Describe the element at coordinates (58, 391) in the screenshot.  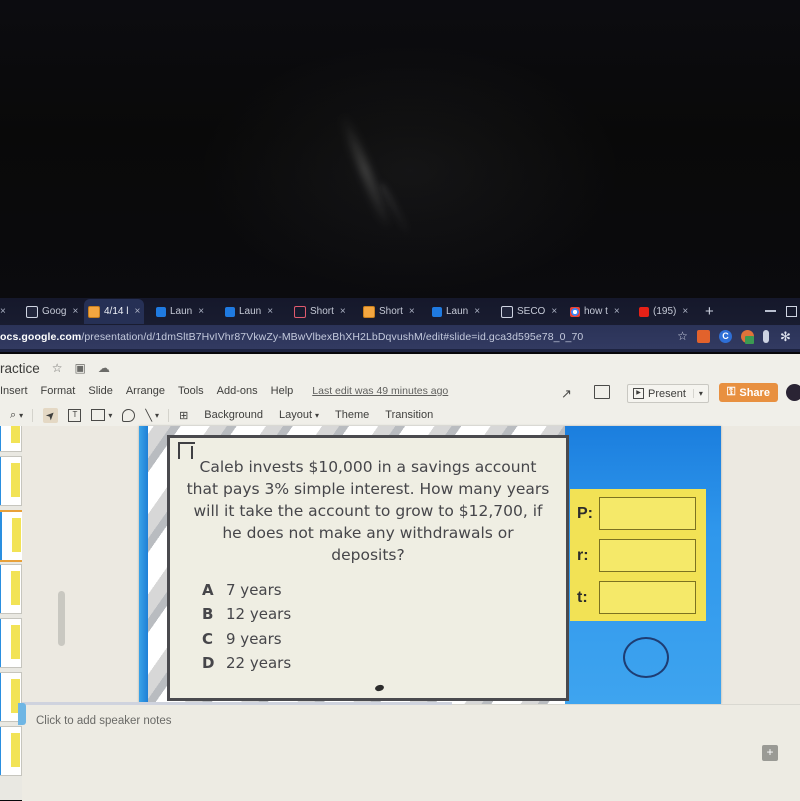
I see `menu-format: Format` at that location.